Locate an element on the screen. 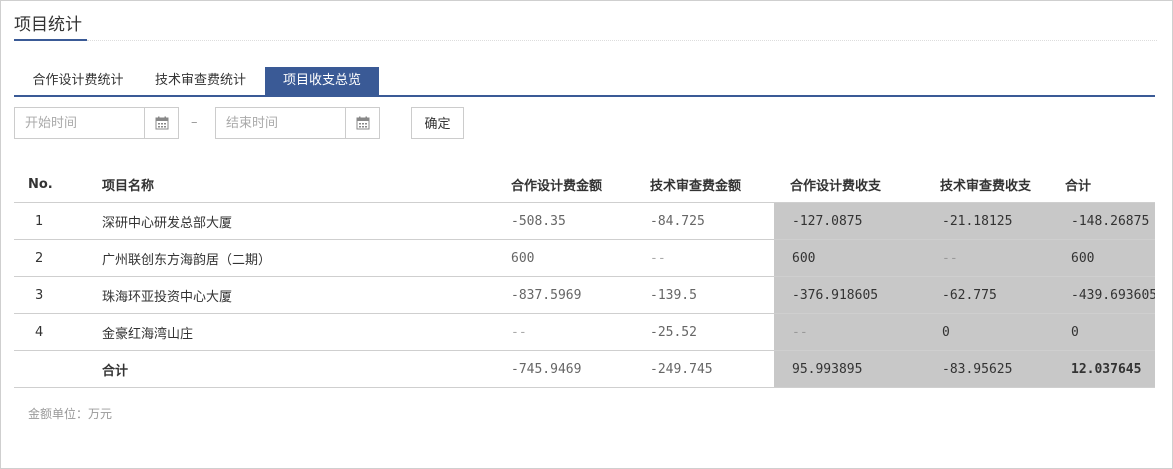 This screenshot has width=1173, height=469. row-total: 0 is located at coordinates (1107, 332).